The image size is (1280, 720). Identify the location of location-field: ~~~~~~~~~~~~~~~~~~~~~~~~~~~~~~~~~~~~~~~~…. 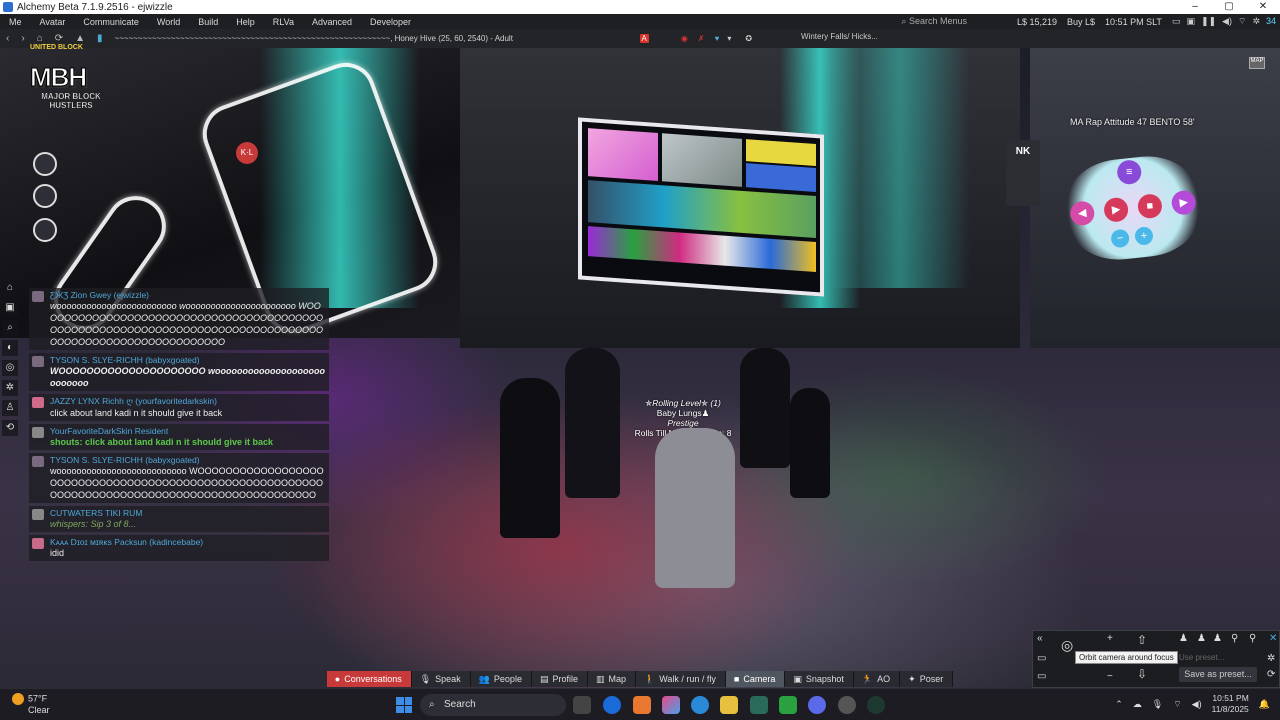
(376, 38).